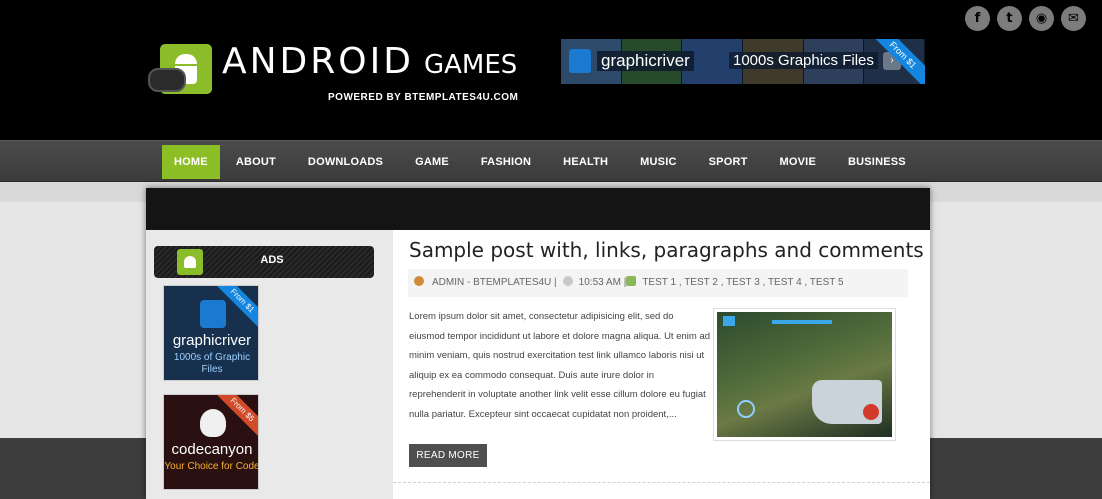 The width and height of the screenshot is (1102, 499). Describe the element at coordinates (212, 363) in the screenshot. I see `ad-subtitle: 1000s of Graphic Files` at that location.